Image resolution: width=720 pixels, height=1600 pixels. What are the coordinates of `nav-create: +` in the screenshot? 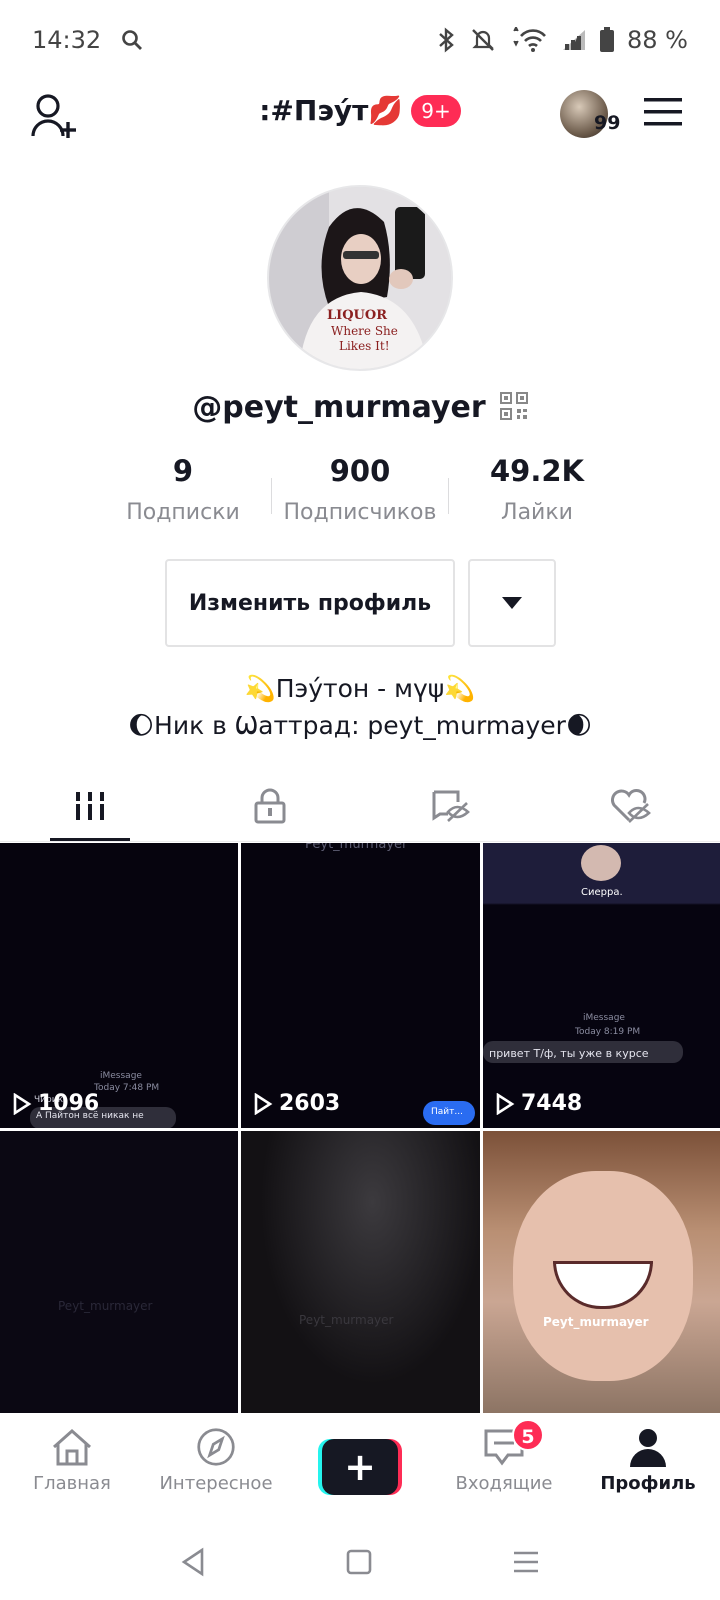 It's located at (360, 1470).